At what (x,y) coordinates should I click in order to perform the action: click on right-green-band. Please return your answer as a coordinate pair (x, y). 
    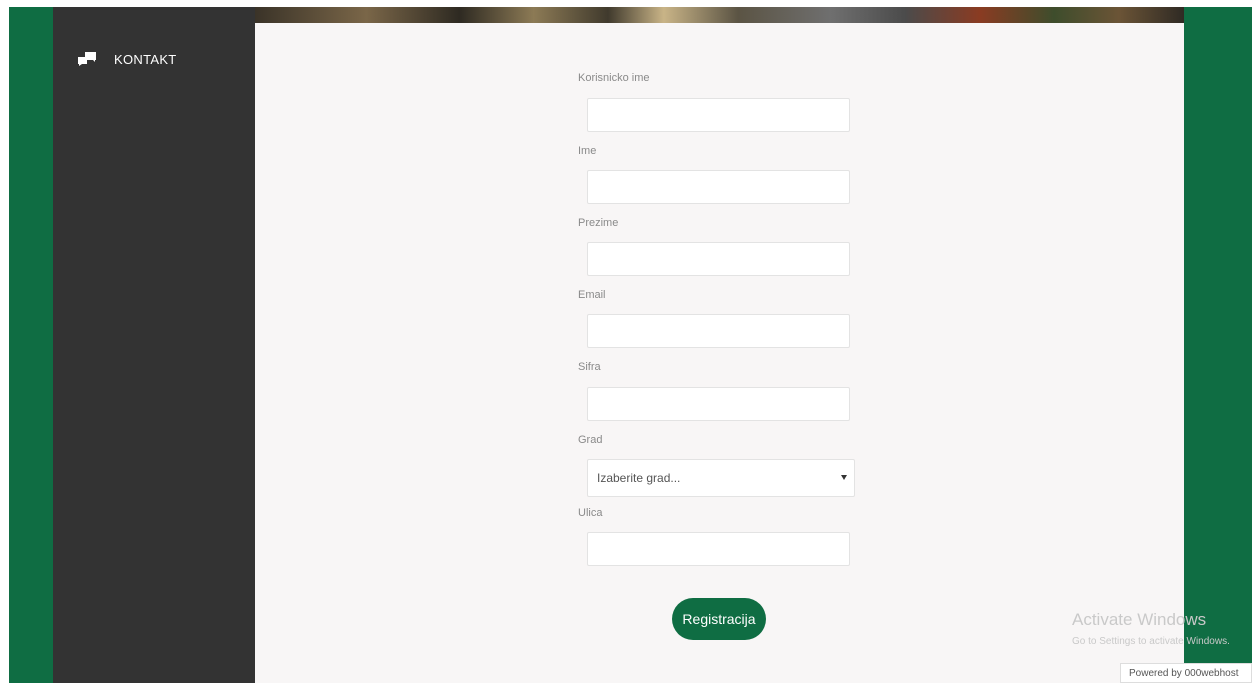
    Looking at the image, I should click on (1218, 345).